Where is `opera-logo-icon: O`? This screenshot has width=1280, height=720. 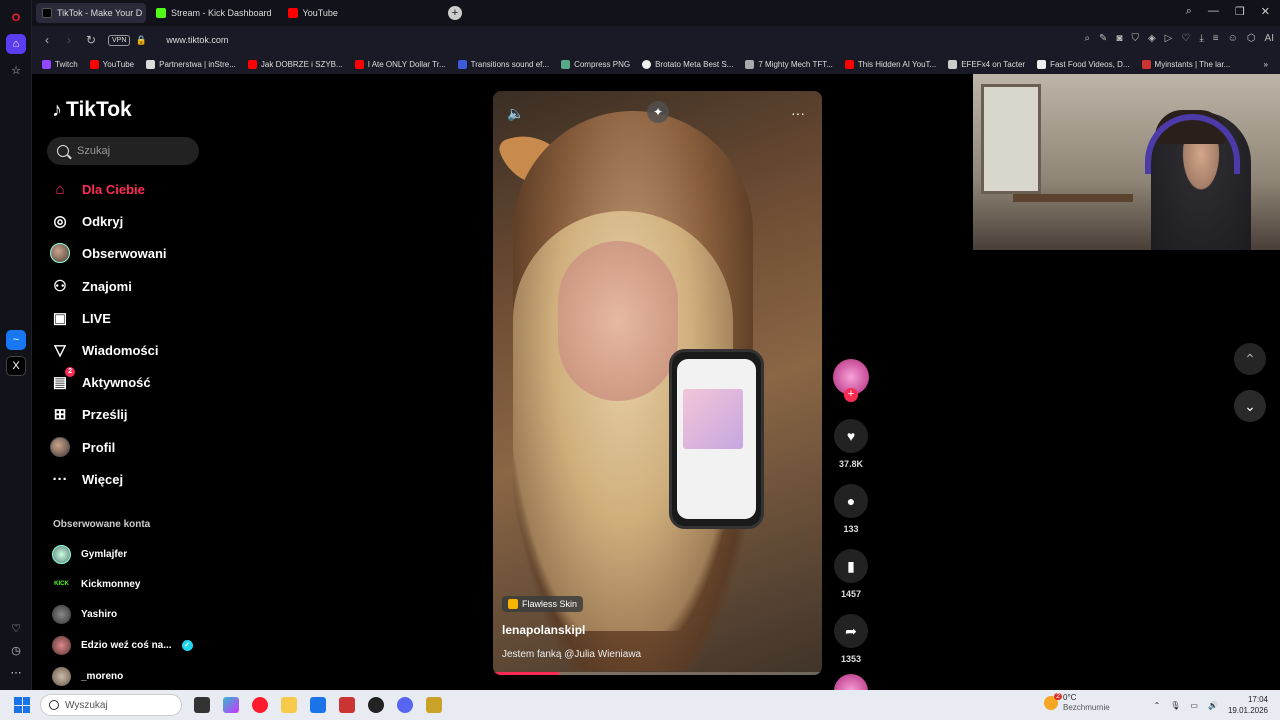 opera-logo-icon: O is located at coordinates (16, 18).